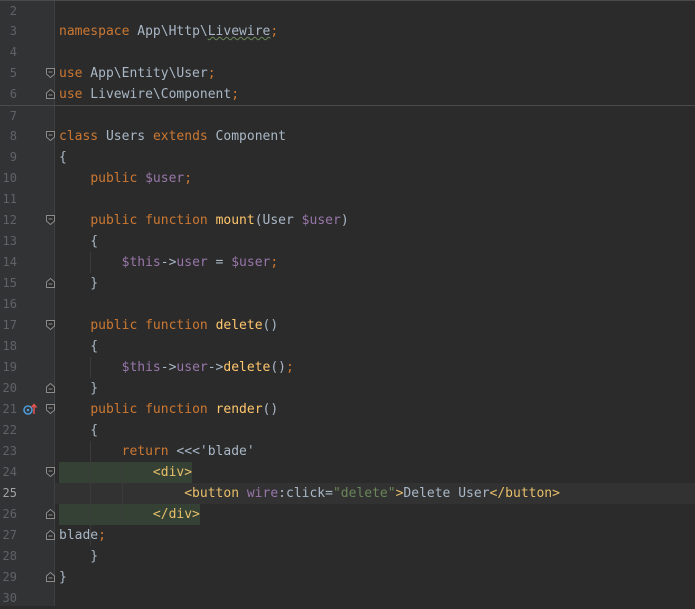 The height and width of the screenshot is (609, 695). What do you see at coordinates (347, 325) in the screenshot?
I see `code-line: 17 public function delete()` at bounding box center [347, 325].